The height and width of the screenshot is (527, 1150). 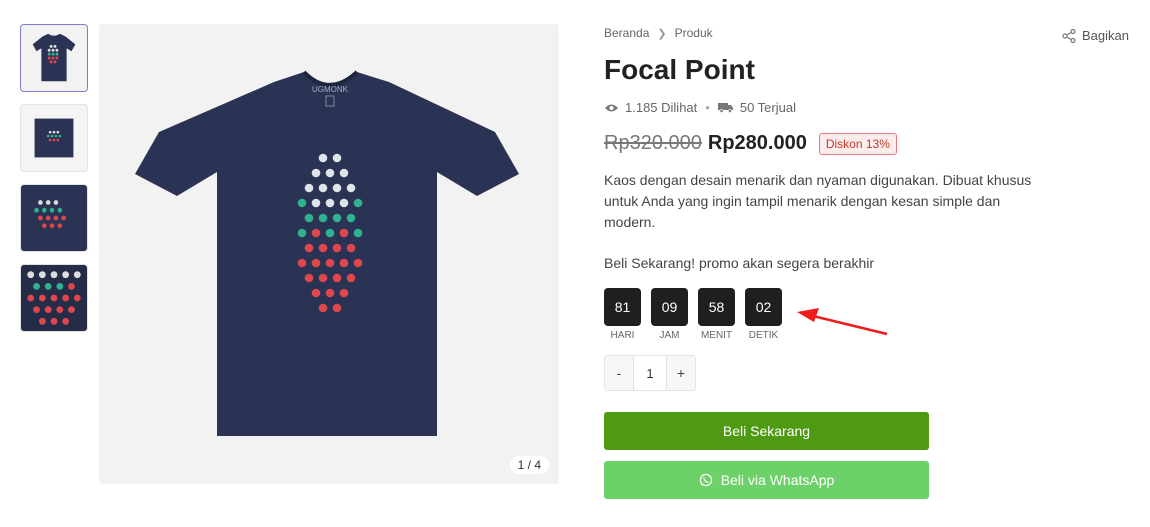 What do you see at coordinates (622, 307) in the screenshot?
I see `countdown-days-value: 81` at bounding box center [622, 307].